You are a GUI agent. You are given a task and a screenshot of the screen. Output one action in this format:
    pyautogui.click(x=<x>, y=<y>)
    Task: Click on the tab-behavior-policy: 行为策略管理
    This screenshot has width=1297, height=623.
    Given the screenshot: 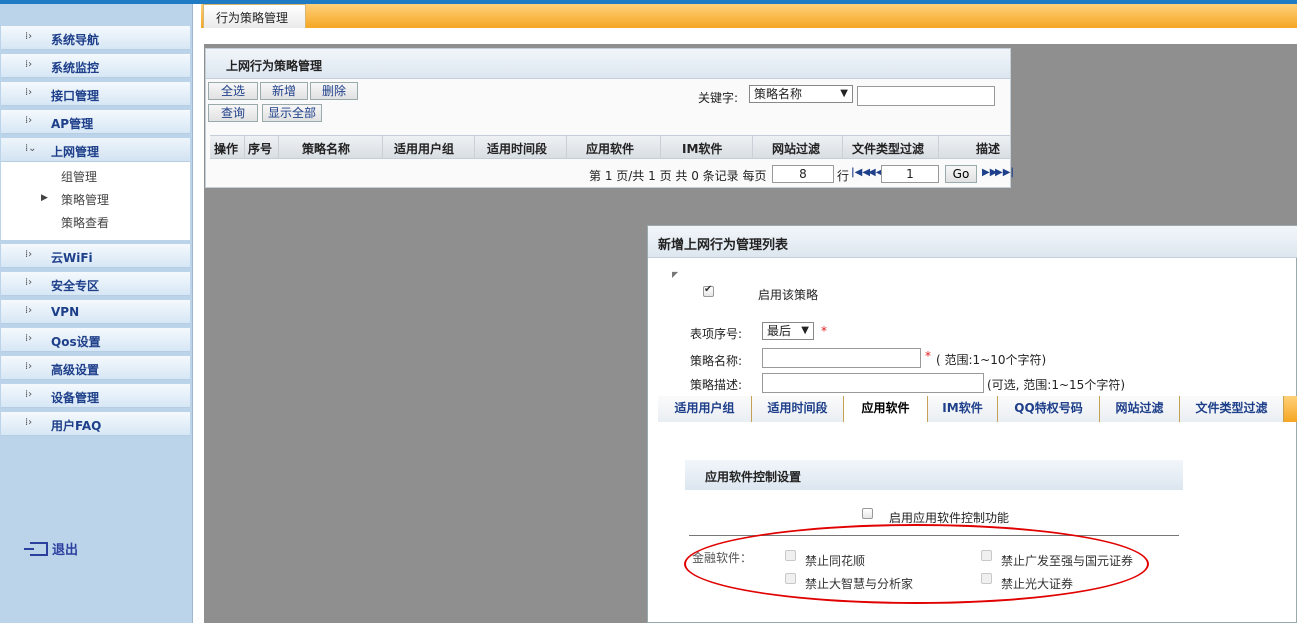 What is the action you would take?
    pyautogui.click(x=254, y=16)
    